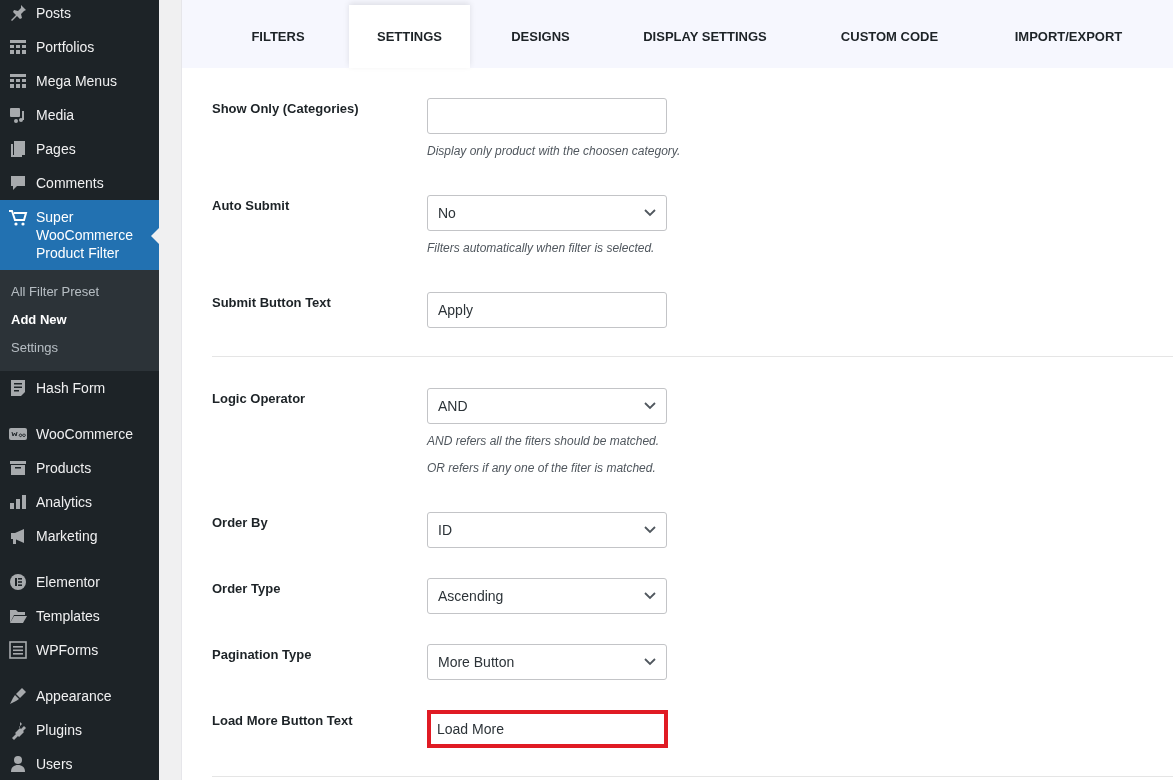 The height and width of the screenshot is (780, 1173). Describe the element at coordinates (240, 523) in the screenshot. I see `field-label: Order By` at that location.